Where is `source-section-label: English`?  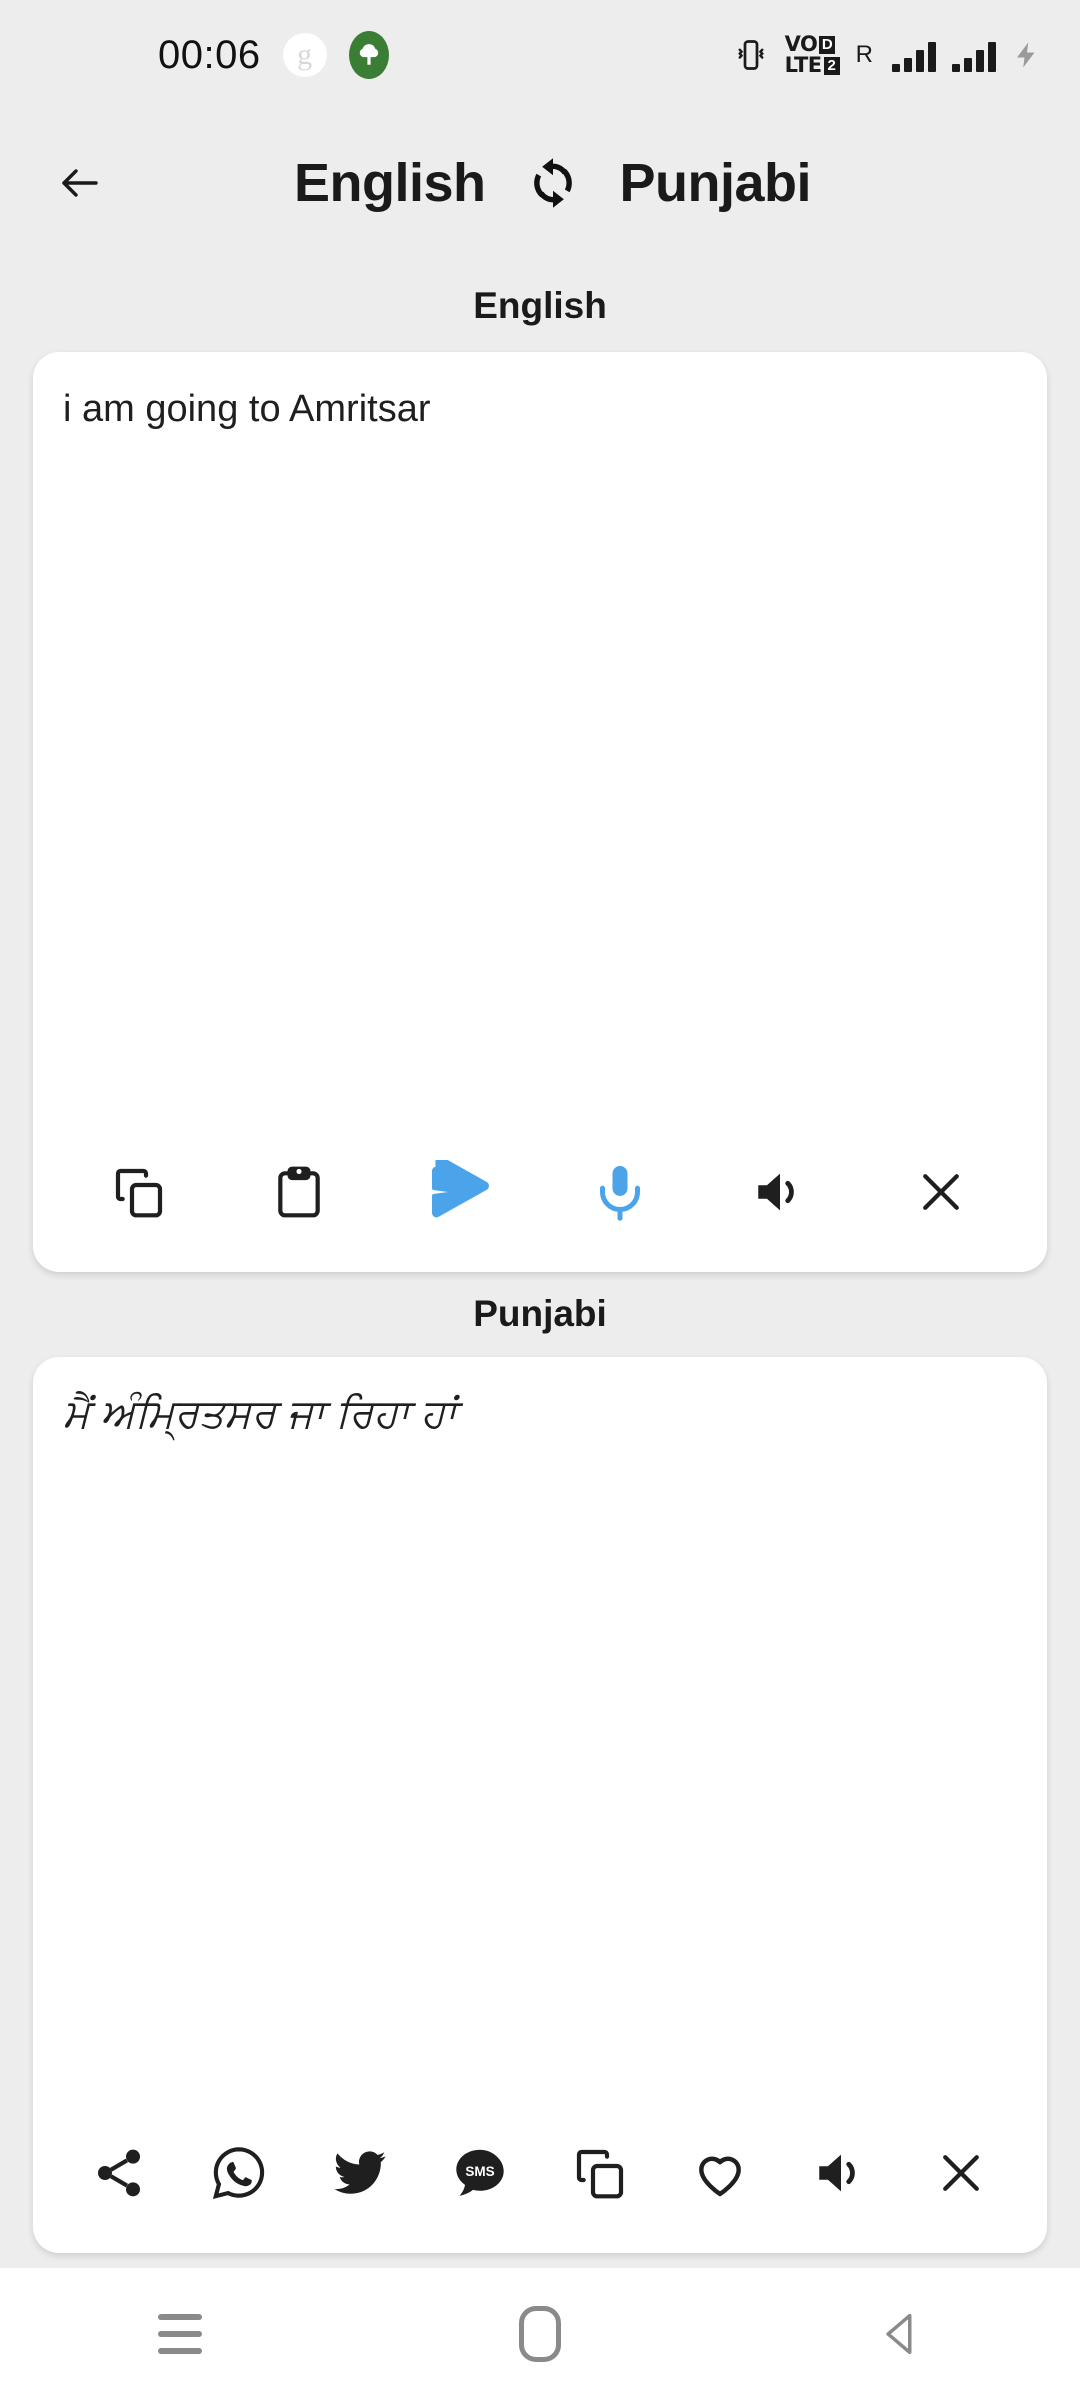
source-section-label: English is located at coordinates (540, 305).